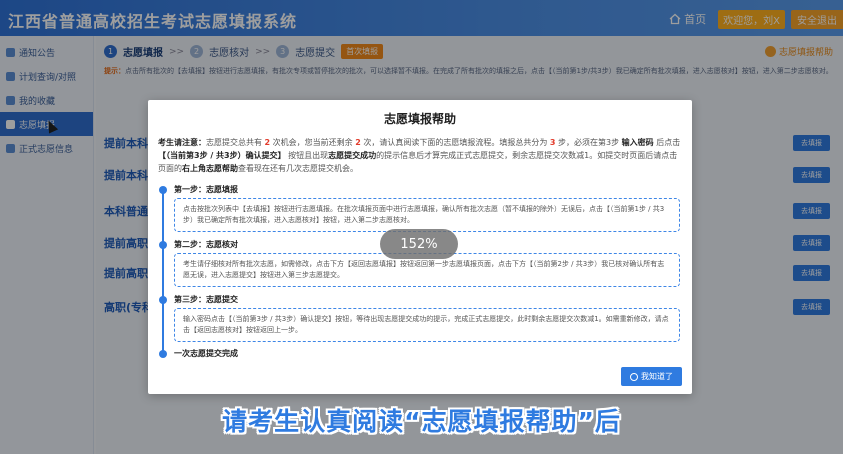 This screenshot has height=454, width=843. I want to click on intro-corner-help: 右上角志愿帮助, so click(210, 168).